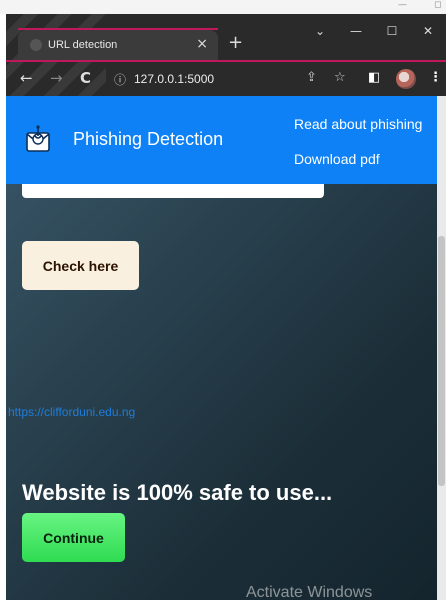 This screenshot has width=446, height=600. Describe the element at coordinates (437, 5) in the screenshot. I see `os-maximize-icon: ◻` at that location.